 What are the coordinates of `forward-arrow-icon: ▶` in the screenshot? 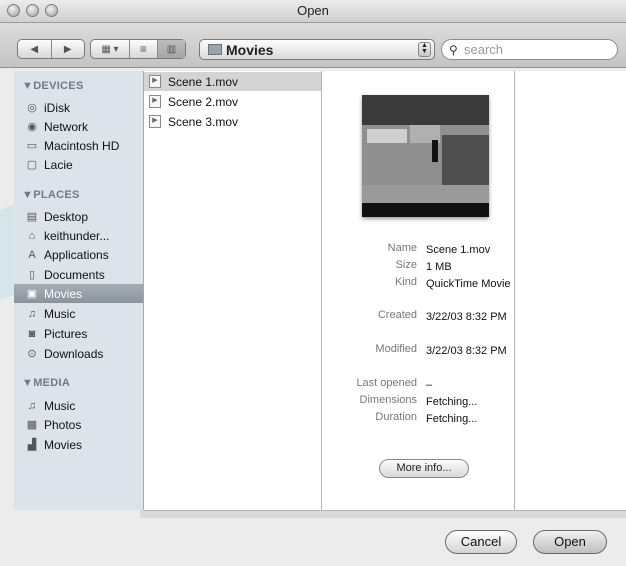 It's located at (67, 49).